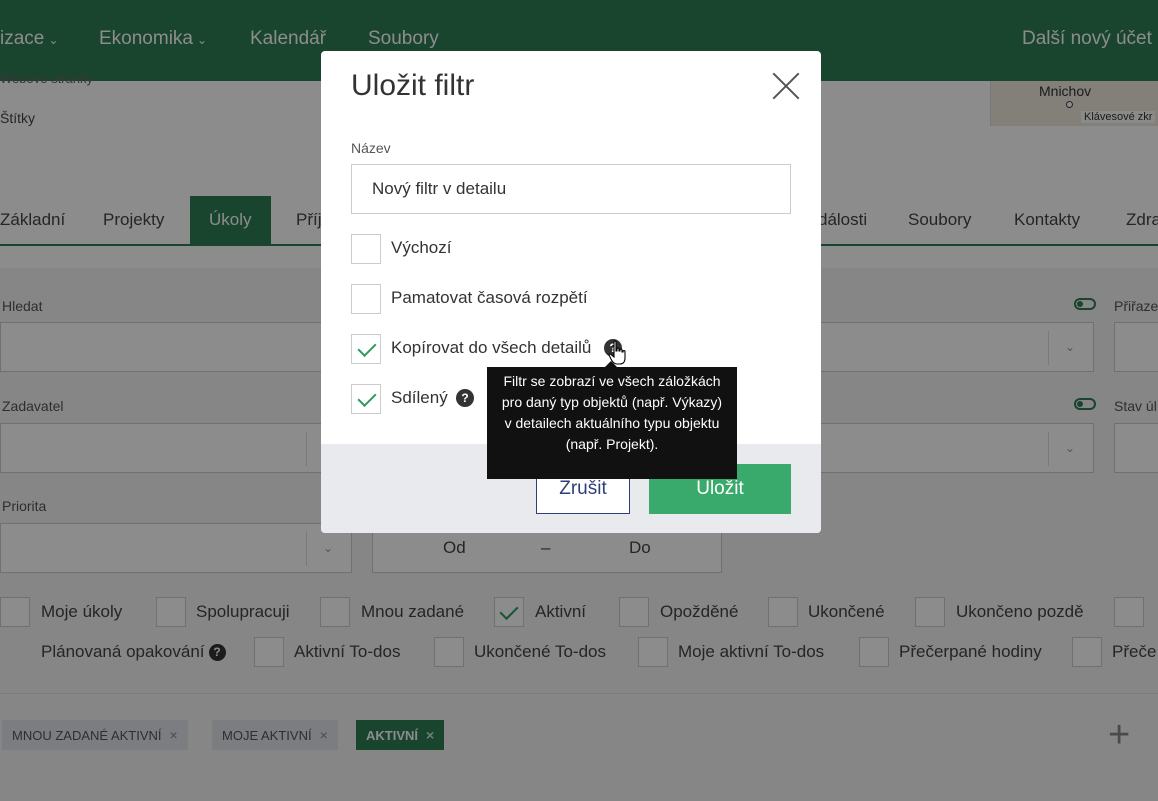 Image resolution: width=1158 pixels, height=801 pixels. What do you see at coordinates (366, 299) in the screenshot?
I see `checkbox-pamatovat-rozpeti` at bounding box center [366, 299].